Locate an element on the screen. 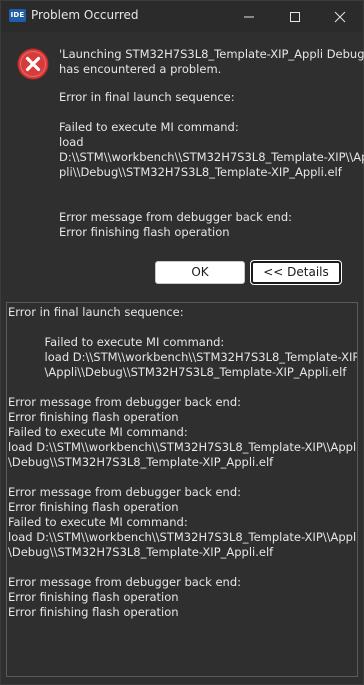 Image resolution: width=364 pixels, height=685 pixels. title-bar: IDE Problem Occurred is located at coordinates (182, 16).